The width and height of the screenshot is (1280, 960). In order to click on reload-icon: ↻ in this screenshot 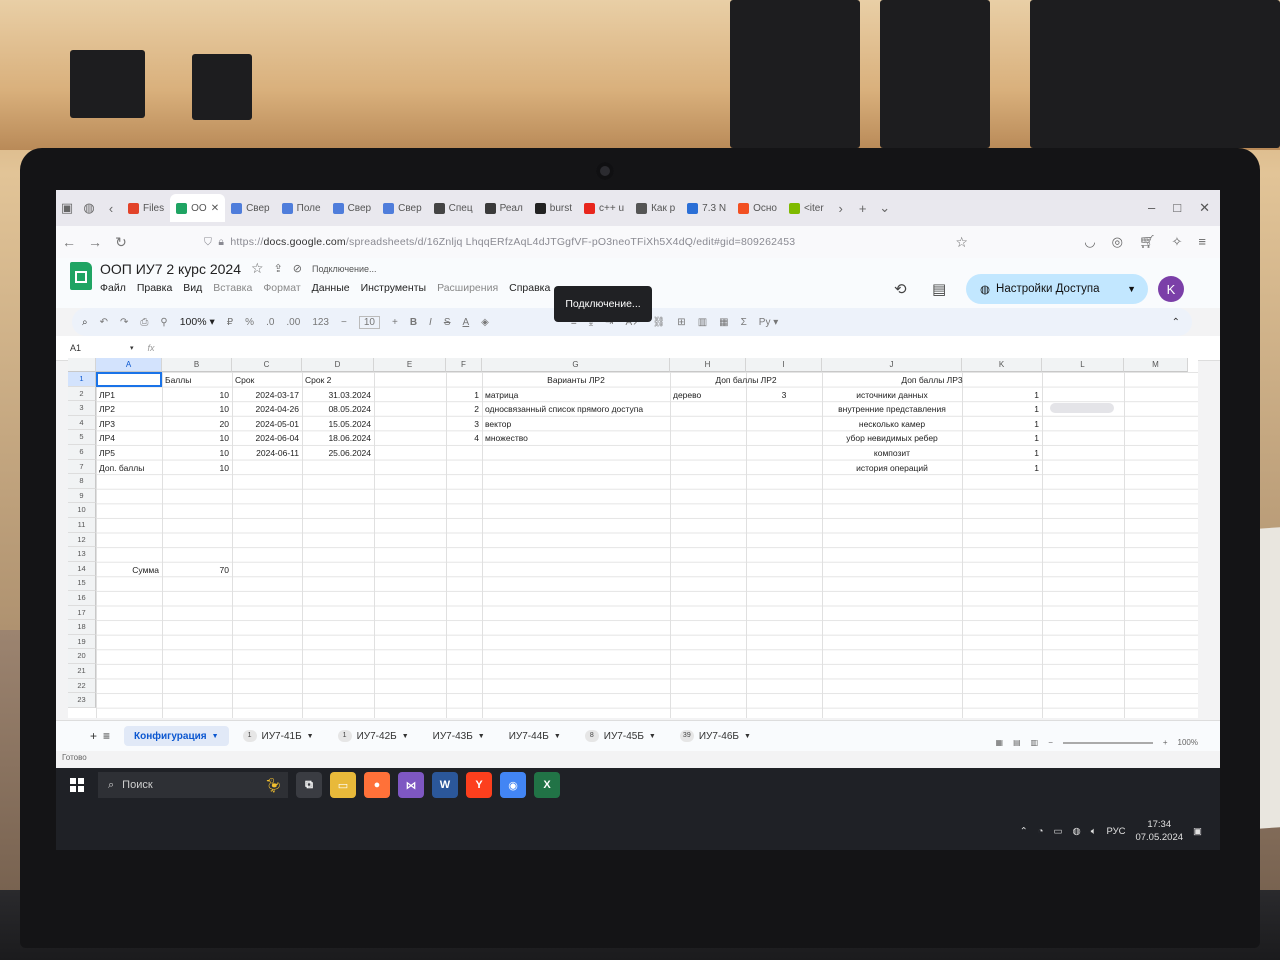, I will do `click(121, 242)`.